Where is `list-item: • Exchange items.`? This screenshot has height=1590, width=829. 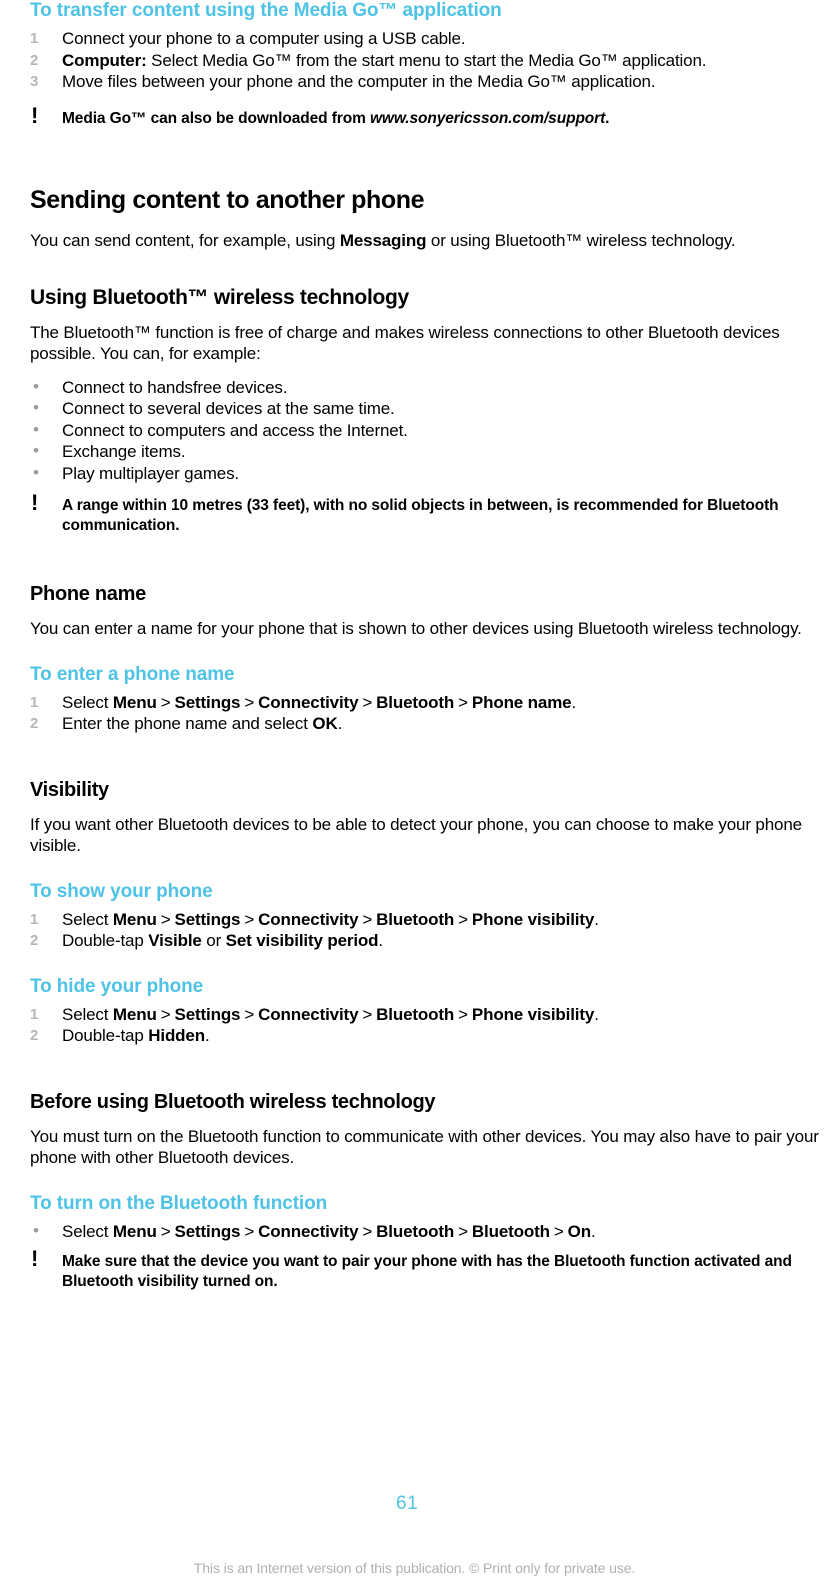
list-item: • Exchange items. is located at coordinates (426, 452).